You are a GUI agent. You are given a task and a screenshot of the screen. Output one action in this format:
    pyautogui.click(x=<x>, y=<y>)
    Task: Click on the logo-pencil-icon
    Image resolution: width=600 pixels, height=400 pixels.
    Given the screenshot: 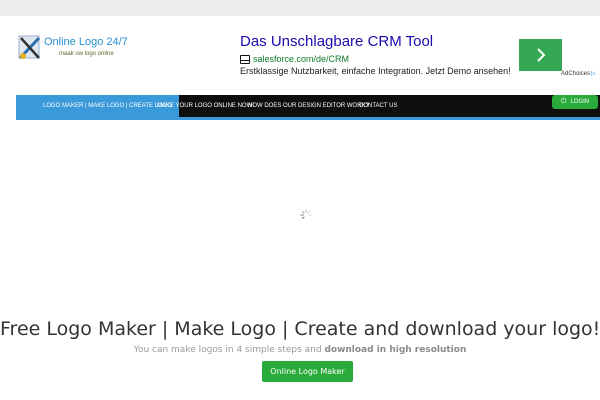 What is the action you would take?
    pyautogui.click(x=29, y=47)
    